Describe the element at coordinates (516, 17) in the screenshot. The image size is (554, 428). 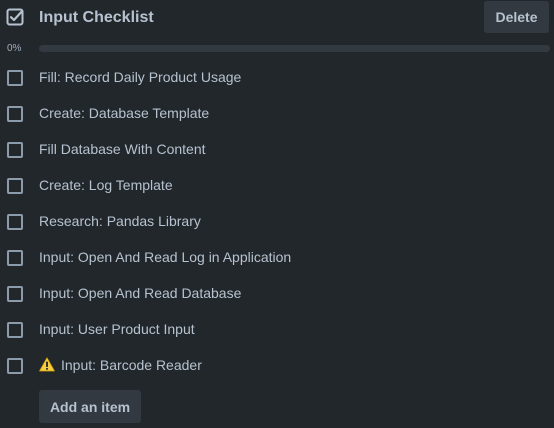
I see `delete-button: Delete` at that location.